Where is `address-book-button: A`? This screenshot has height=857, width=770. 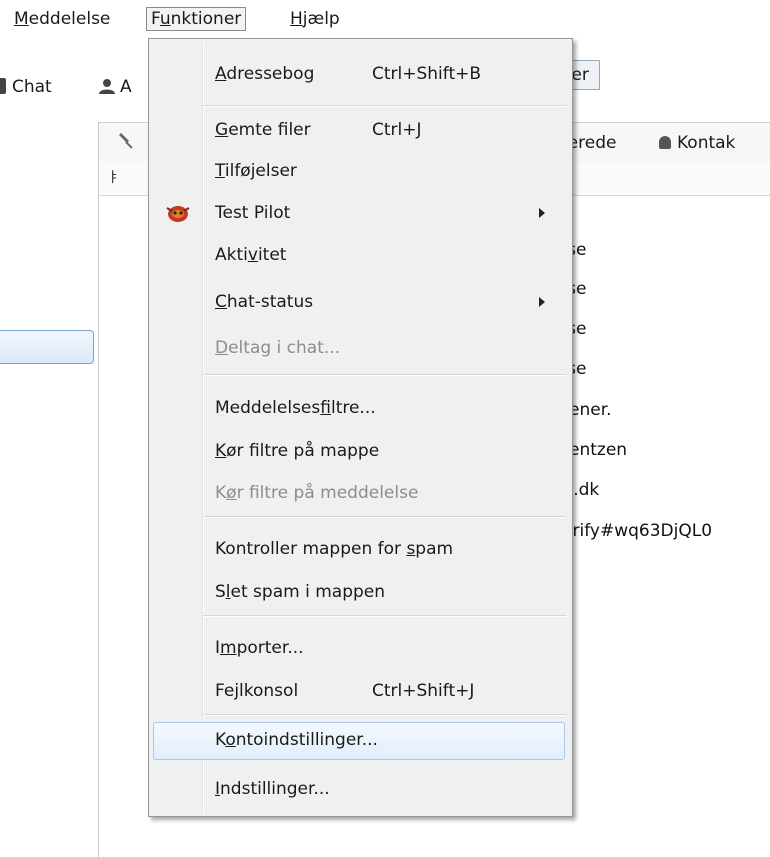 address-book-button: A is located at coordinates (115, 87).